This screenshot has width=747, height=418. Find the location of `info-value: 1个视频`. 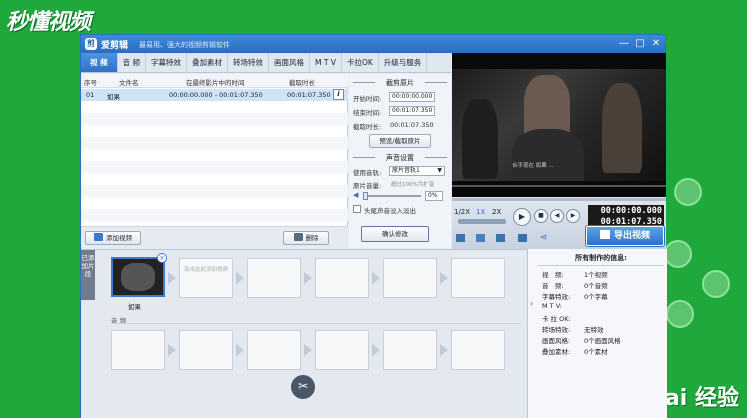

info-value: 1个视频 is located at coordinates (596, 275).